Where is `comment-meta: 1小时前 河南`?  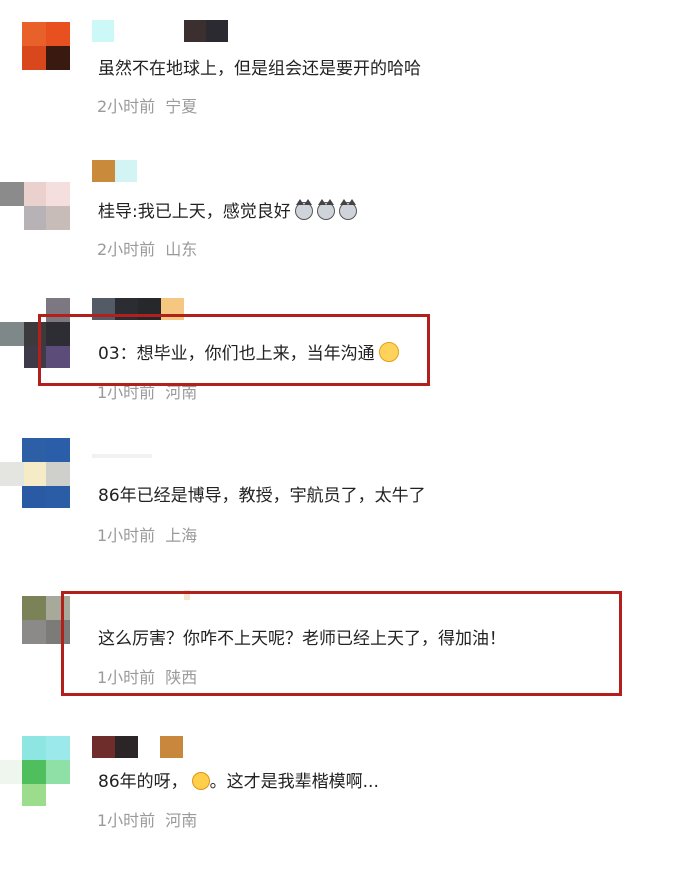
comment-meta: 1小时前 河南 is located at coordinates (147, 821).